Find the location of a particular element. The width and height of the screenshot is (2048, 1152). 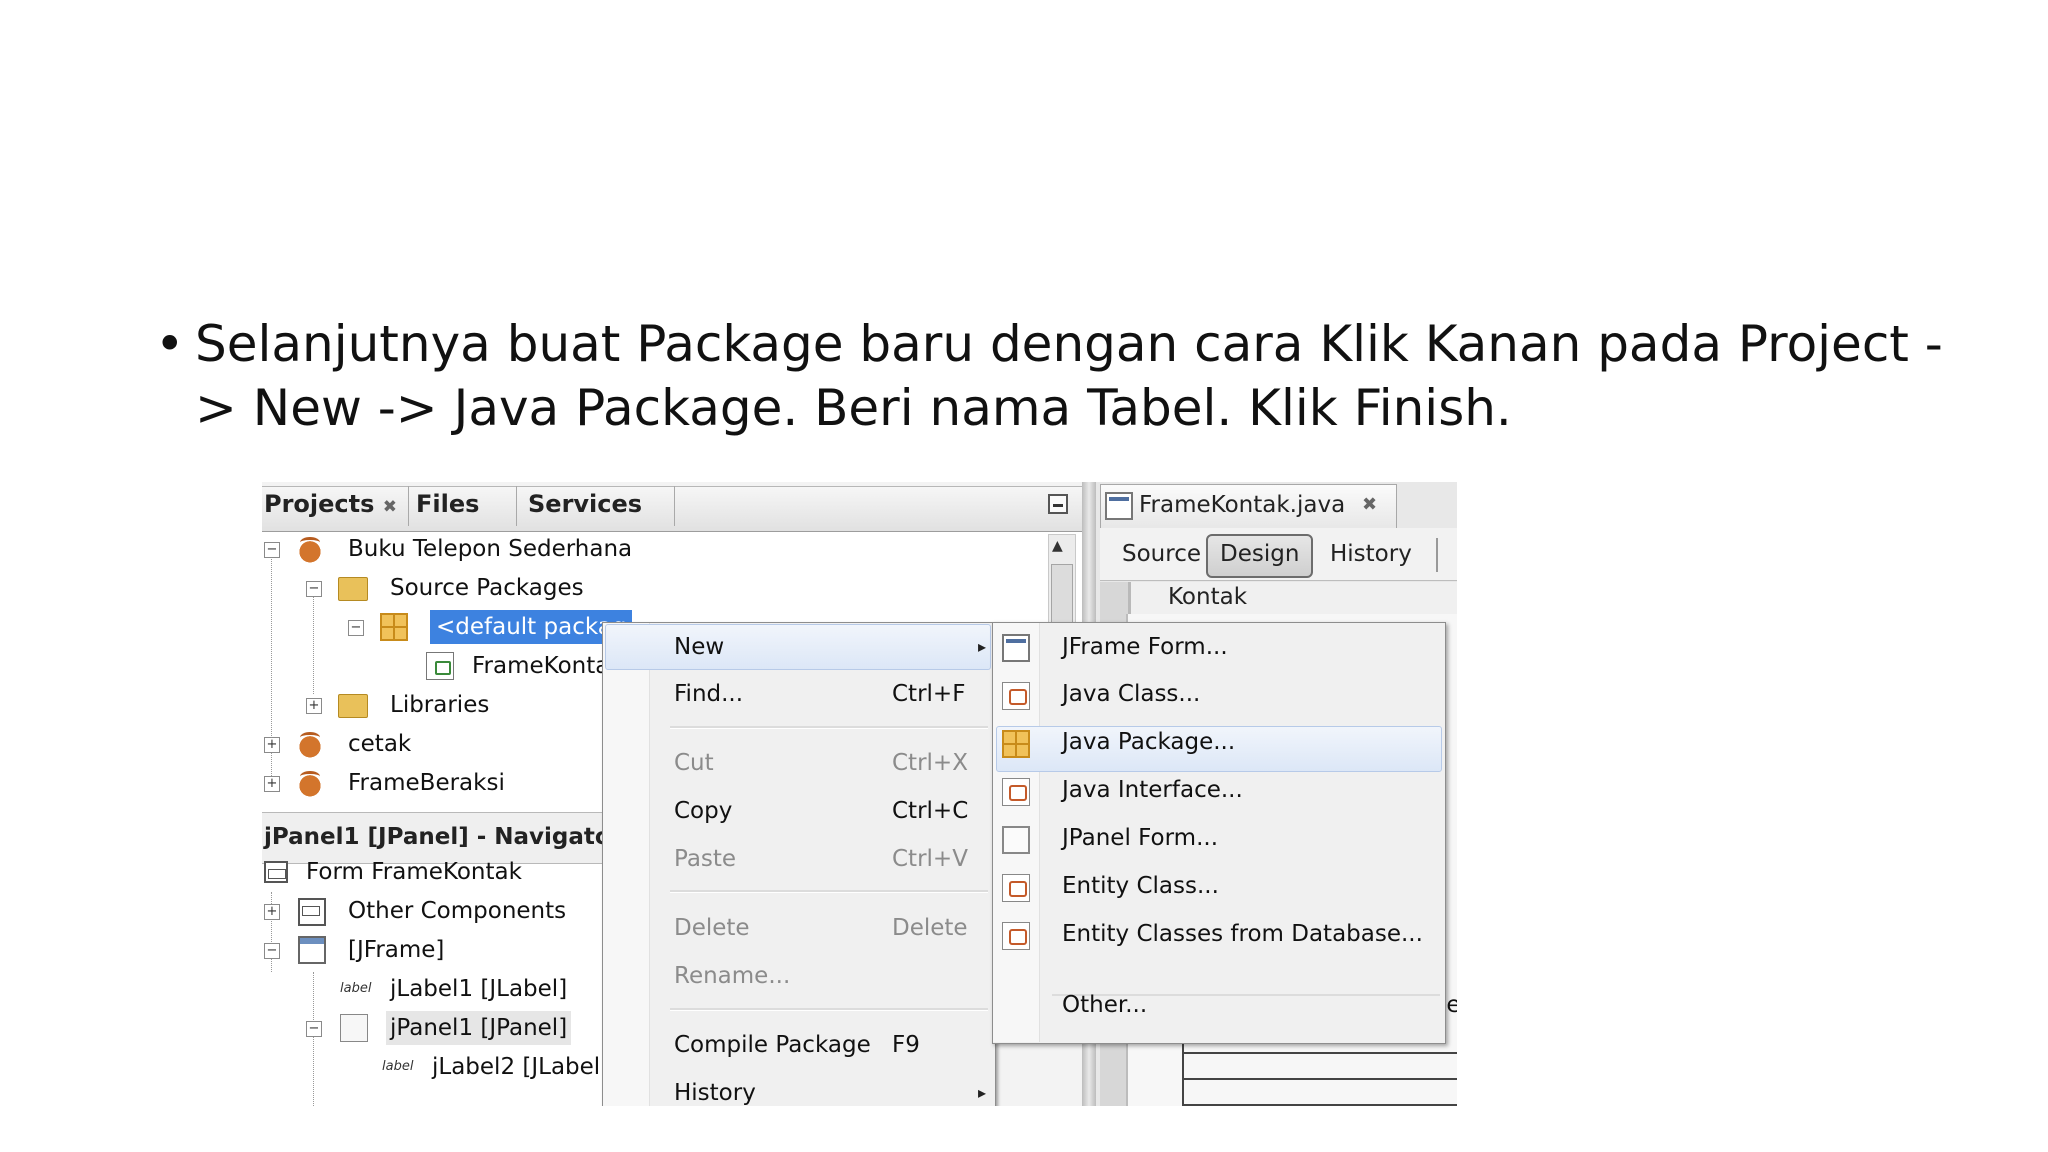

tree-item-label: FrameKonta is located at coordinates (541, 666).